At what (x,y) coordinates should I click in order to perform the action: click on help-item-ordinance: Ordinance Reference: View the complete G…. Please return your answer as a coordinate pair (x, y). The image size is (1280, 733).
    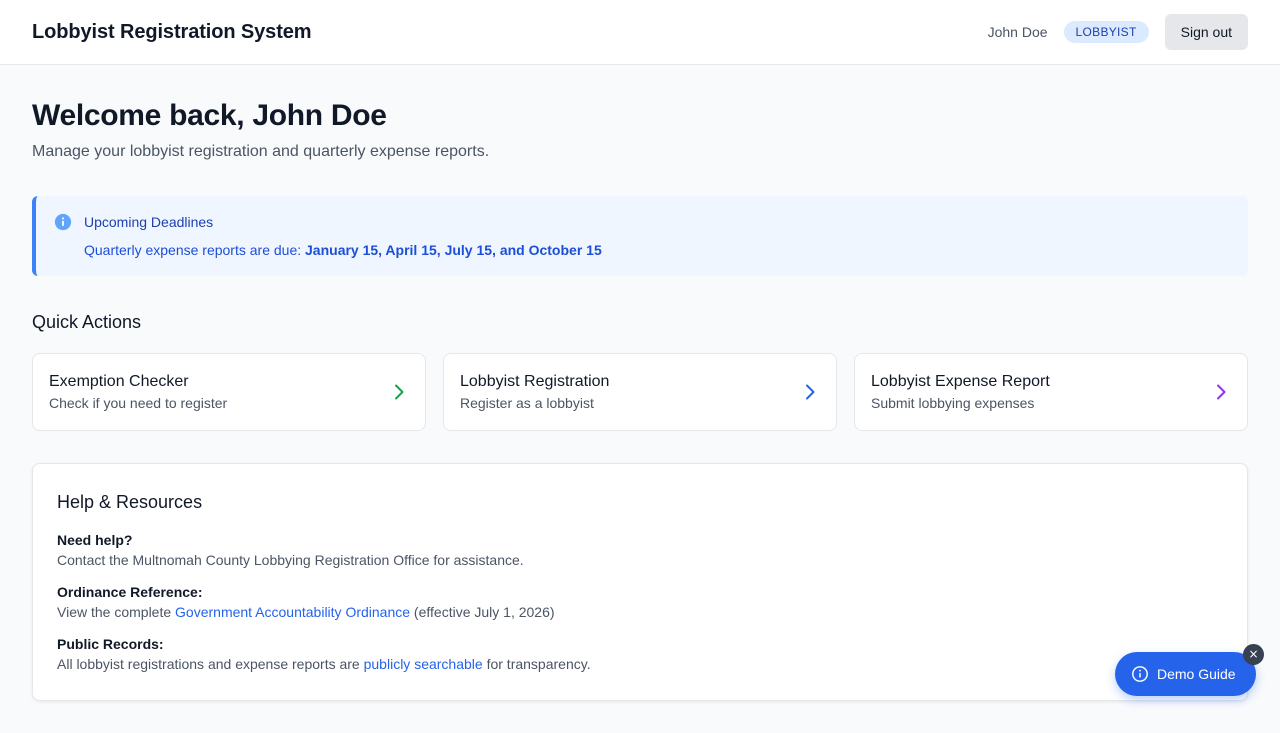
    Looking at the image, I should click on (640, 602).